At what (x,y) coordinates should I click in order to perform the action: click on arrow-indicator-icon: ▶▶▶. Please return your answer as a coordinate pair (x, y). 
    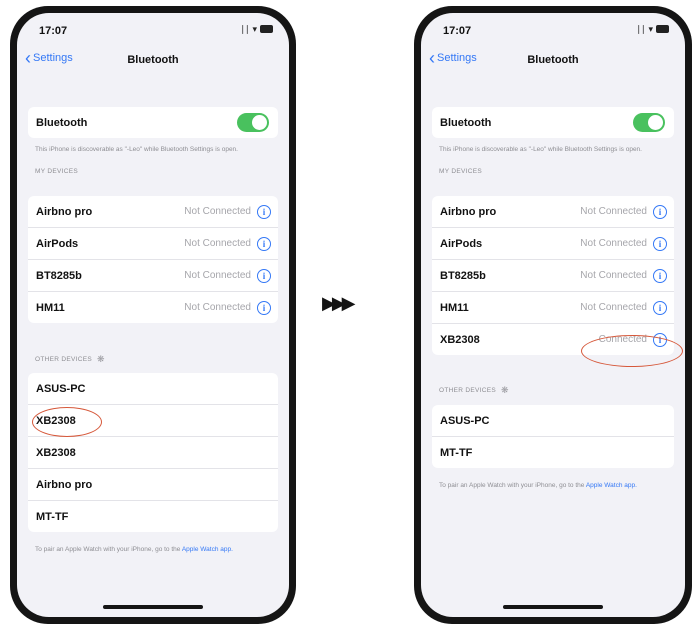
    Looking at the image, I should click on (338, 303).